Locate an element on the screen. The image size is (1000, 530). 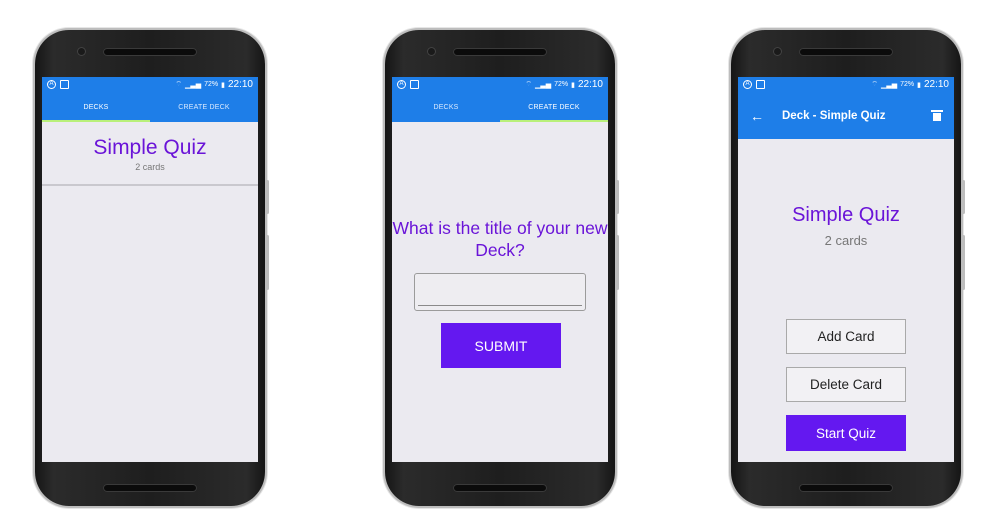
trash-lid is located at coordinates (937, 111).